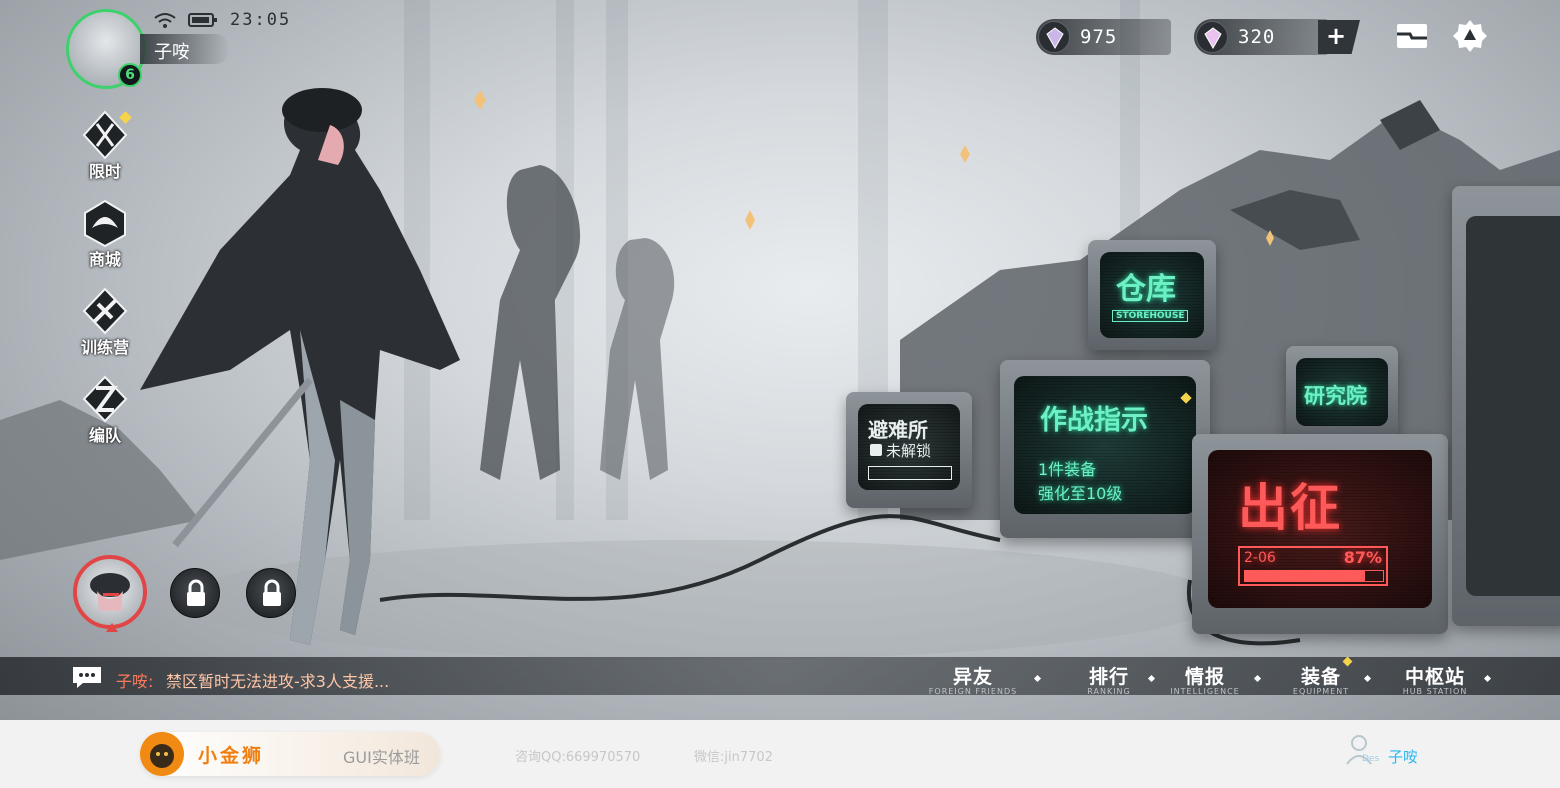 The height and width of the screenshot is (788, 1560). I want to click on nav-intelligence: 情报 INTELLIGENCE, so click(1213, 679).